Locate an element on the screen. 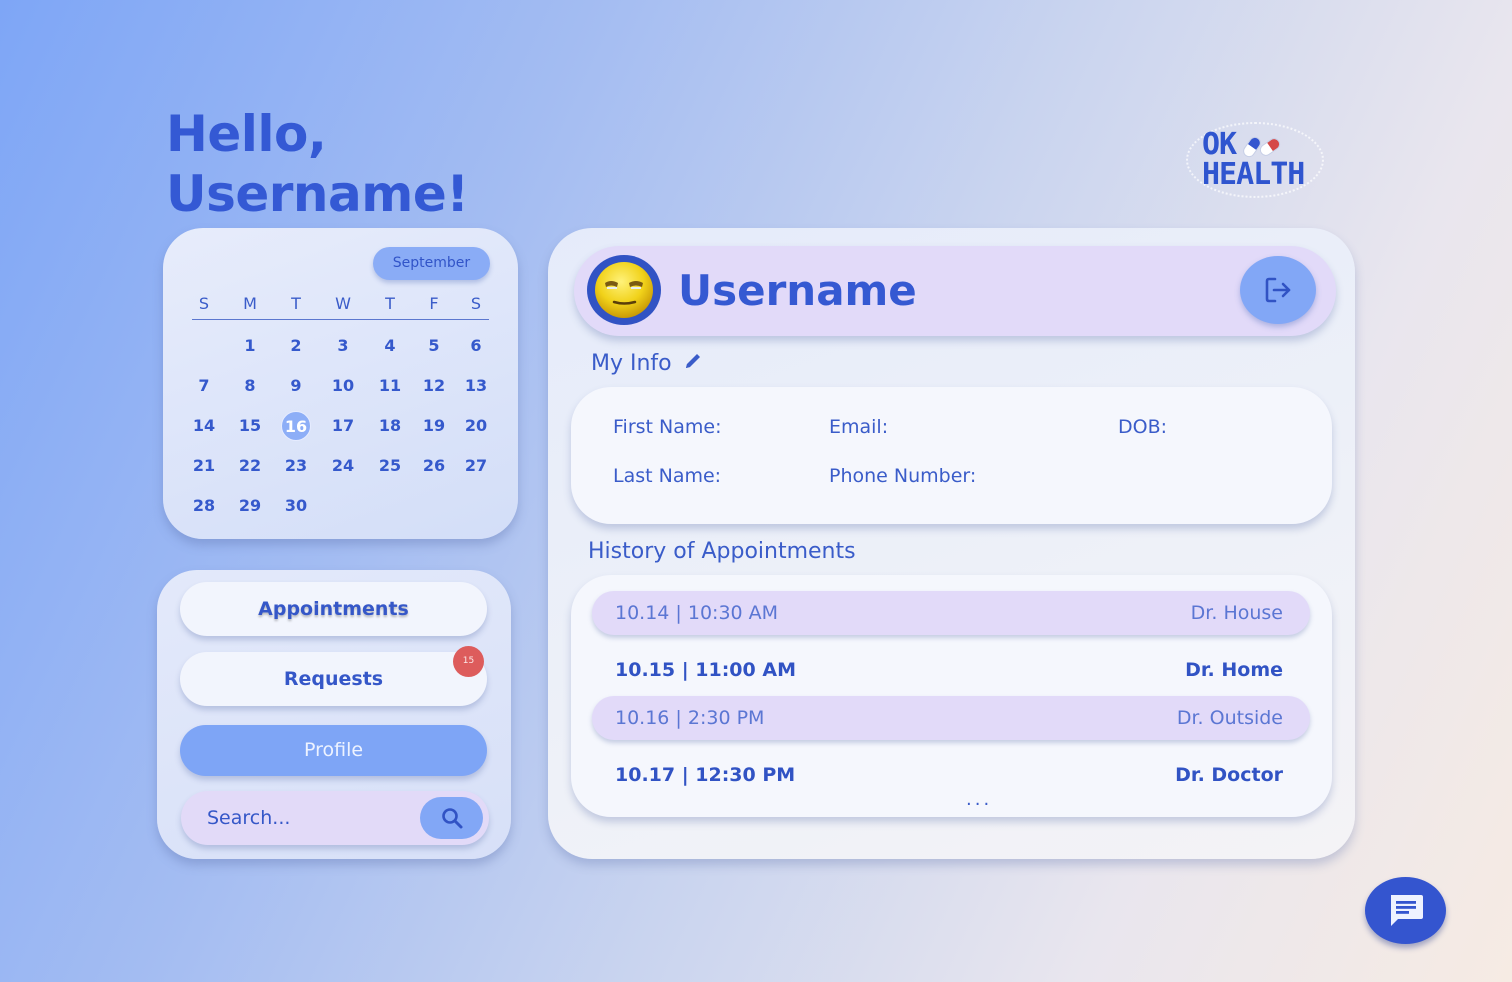  dob-label: DOB: is located at coordinates (1143, 427).